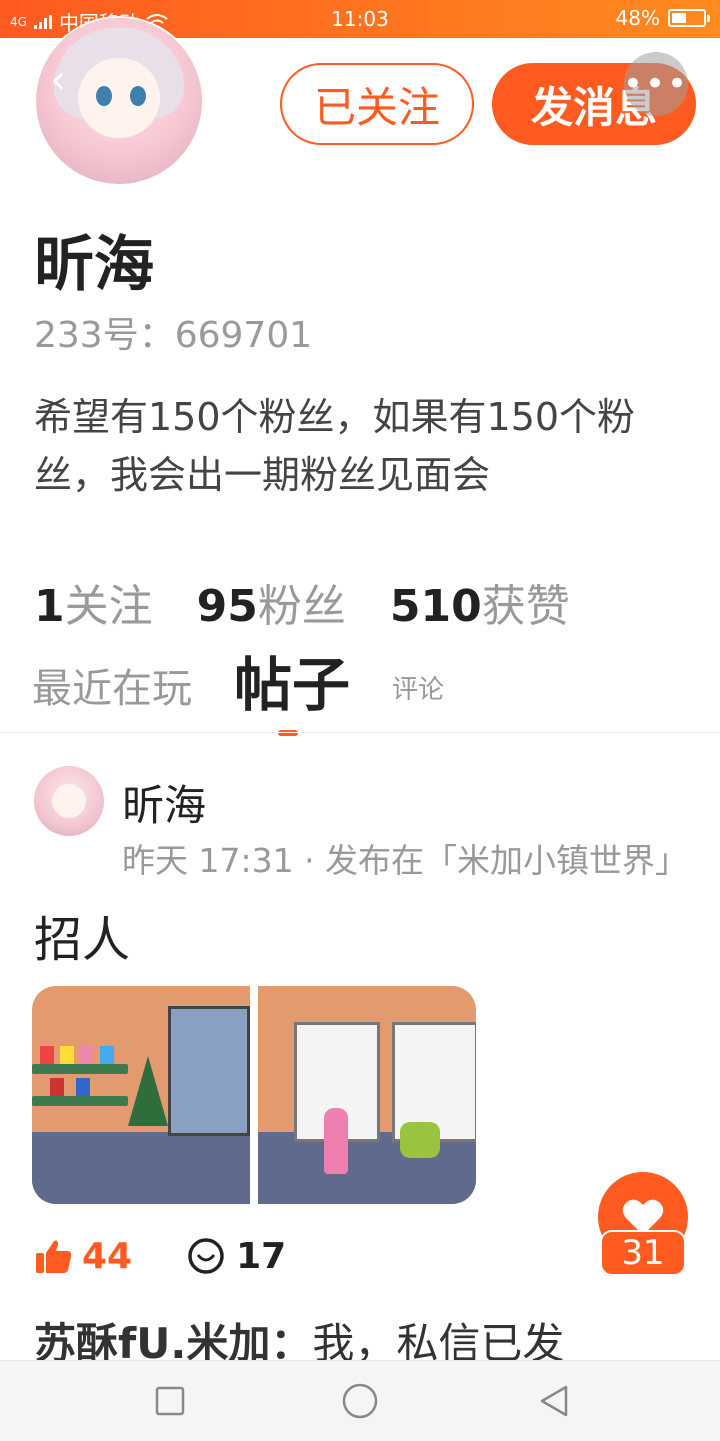  I want to click on post-title: 招人, so click(82, 935).